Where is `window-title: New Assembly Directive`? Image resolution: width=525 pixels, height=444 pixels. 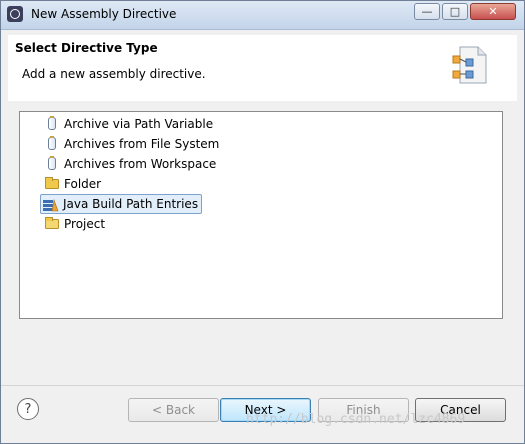
window-title: New Assembly Directive is located at coordinates (104, 14).